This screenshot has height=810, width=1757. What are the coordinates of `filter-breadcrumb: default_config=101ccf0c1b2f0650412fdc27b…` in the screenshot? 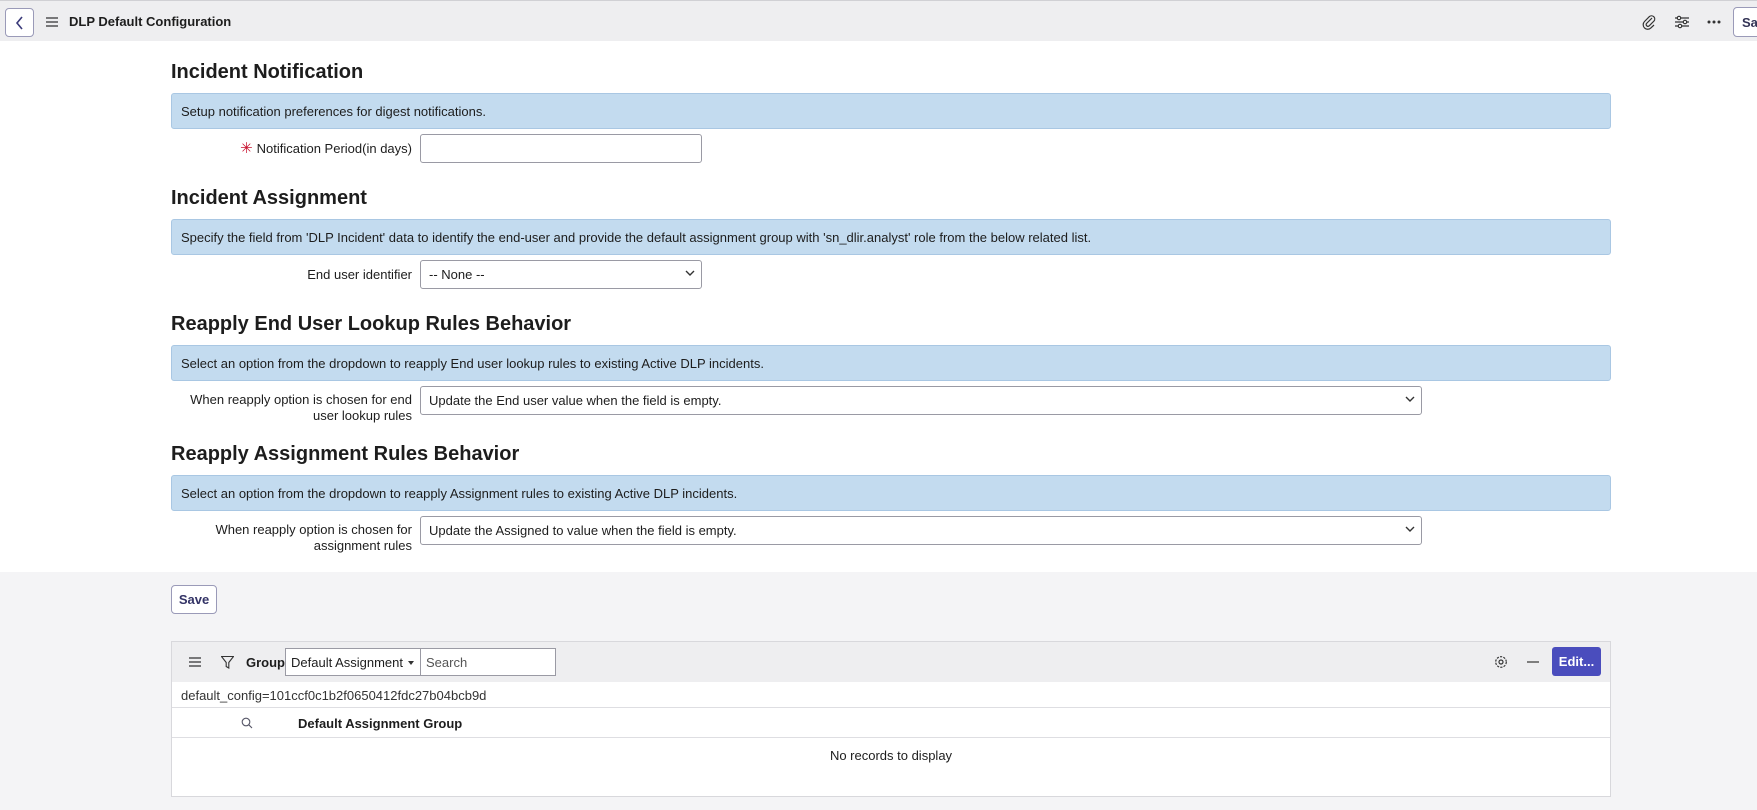 It's located at (891, 695).